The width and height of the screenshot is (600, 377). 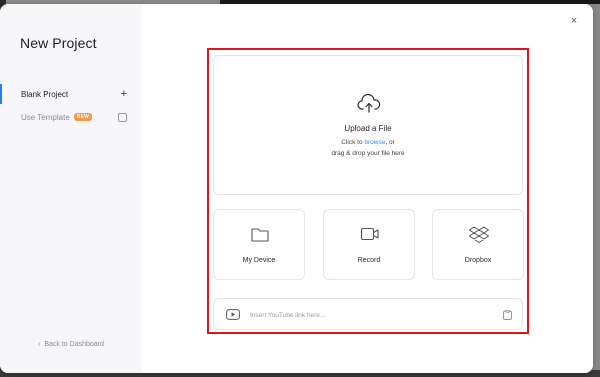 I want to click on upload-line1-prefix: Click to, so click(x=353, y=142).